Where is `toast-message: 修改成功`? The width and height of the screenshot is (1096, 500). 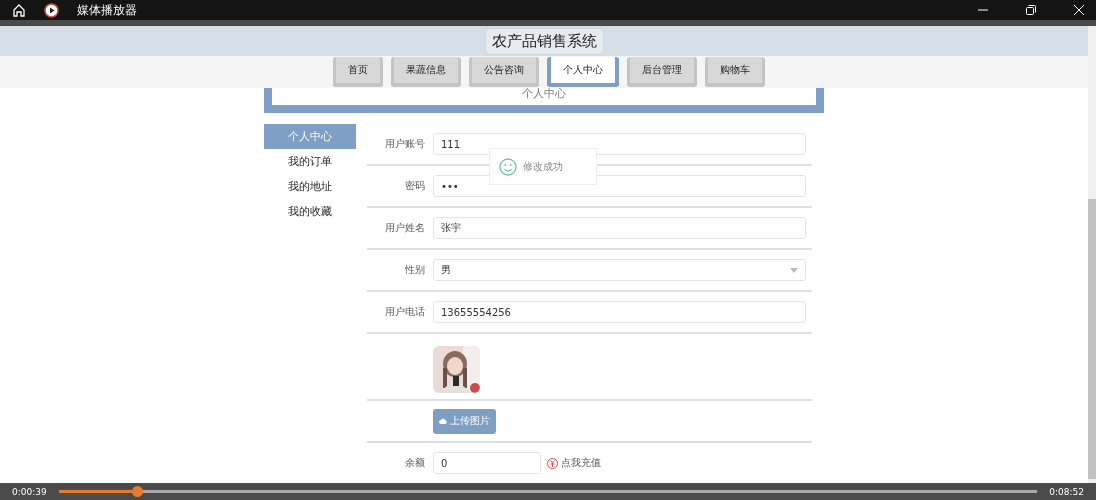
toast-message: 修改成功 is located at coordinates (543, 166).